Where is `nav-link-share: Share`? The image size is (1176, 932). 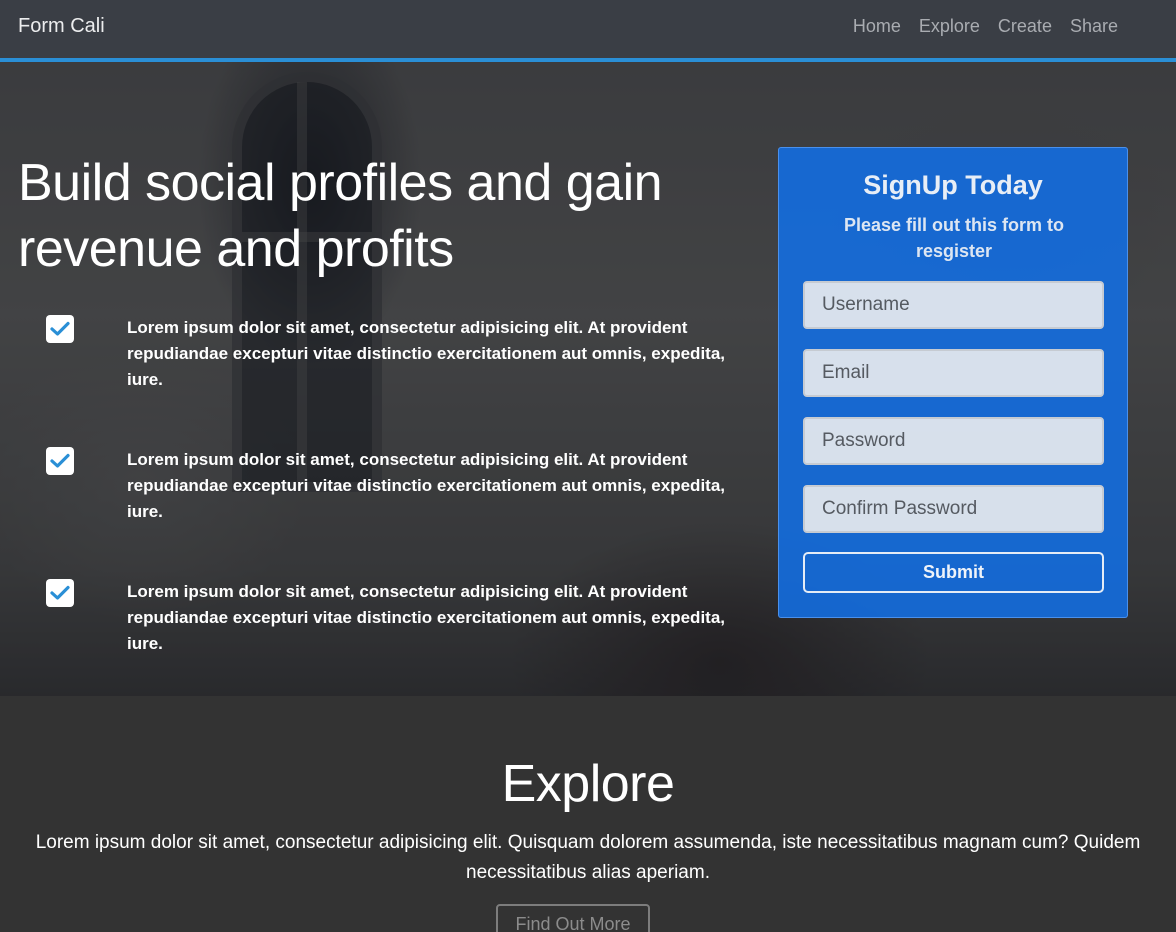
nav-link-share: Share is located at coordinates (1094, 26).